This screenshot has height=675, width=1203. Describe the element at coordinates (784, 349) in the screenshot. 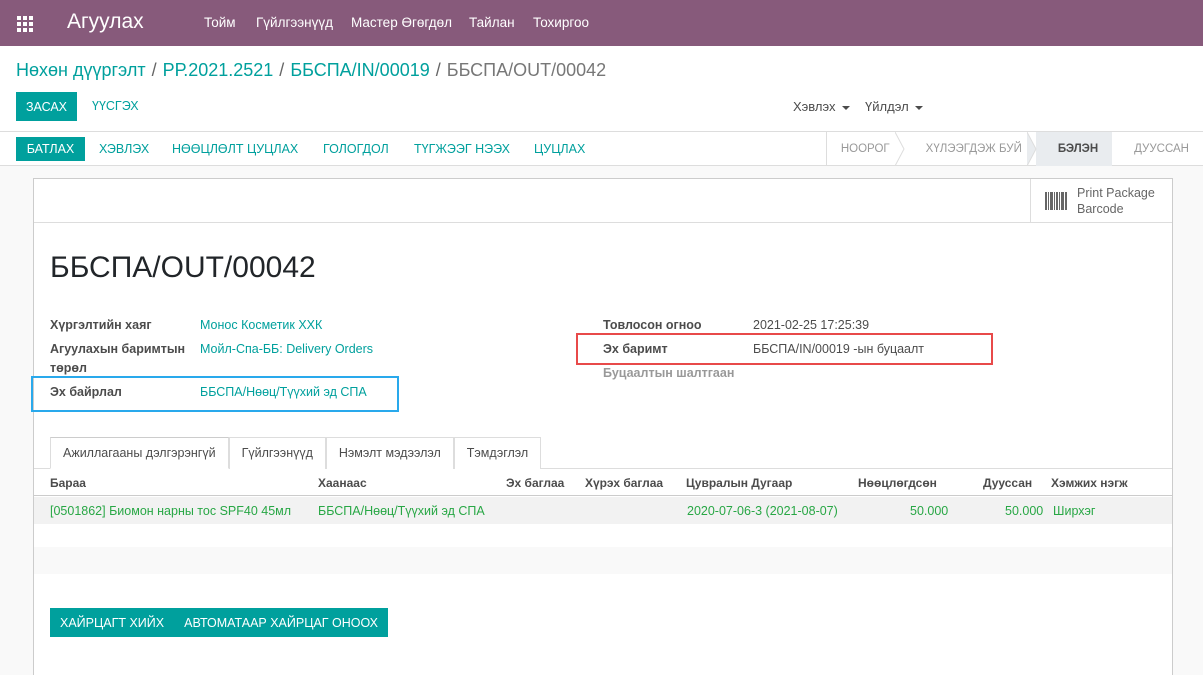

I see `source-document-highlight` at that location.